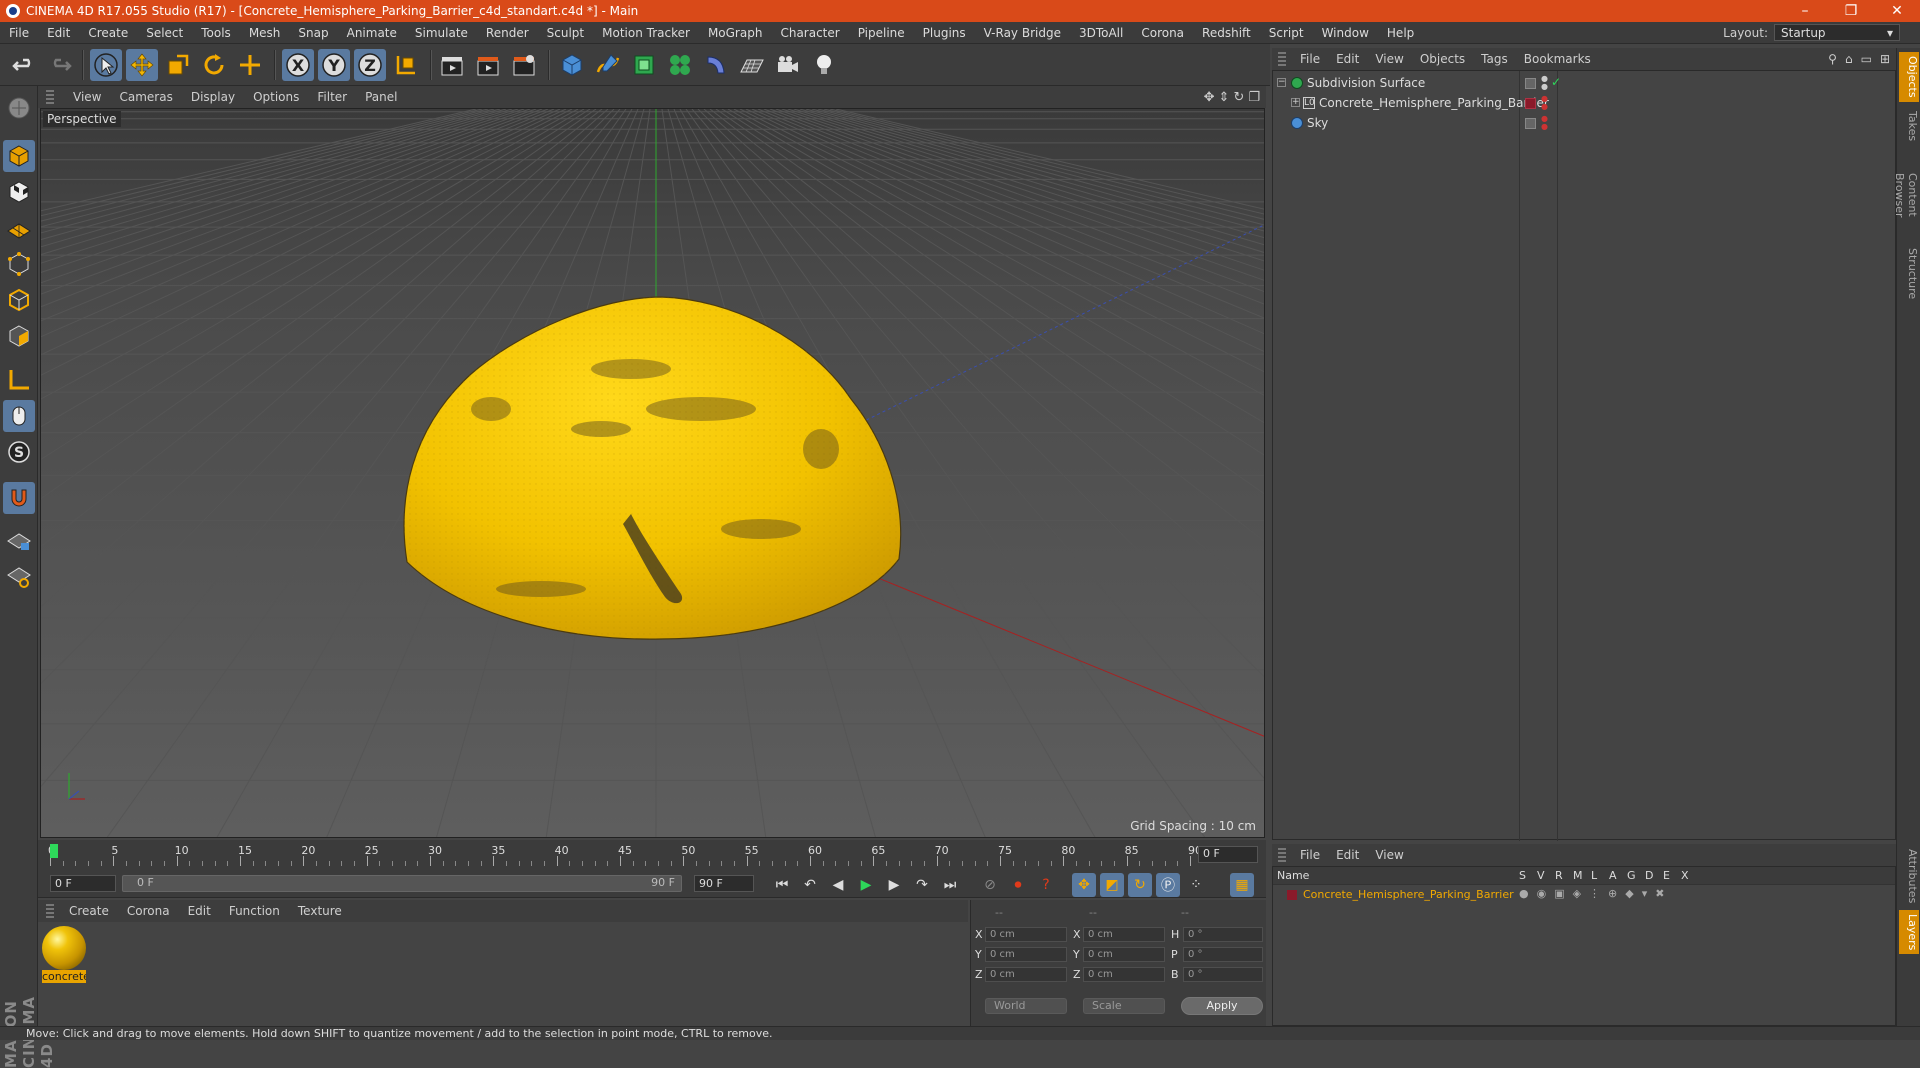 The width and height of the screenshot is (1920, 1068). Describe the element at coordinates (1389, 855) in the screenshot. I see `layers-menu-view: View` at that location.